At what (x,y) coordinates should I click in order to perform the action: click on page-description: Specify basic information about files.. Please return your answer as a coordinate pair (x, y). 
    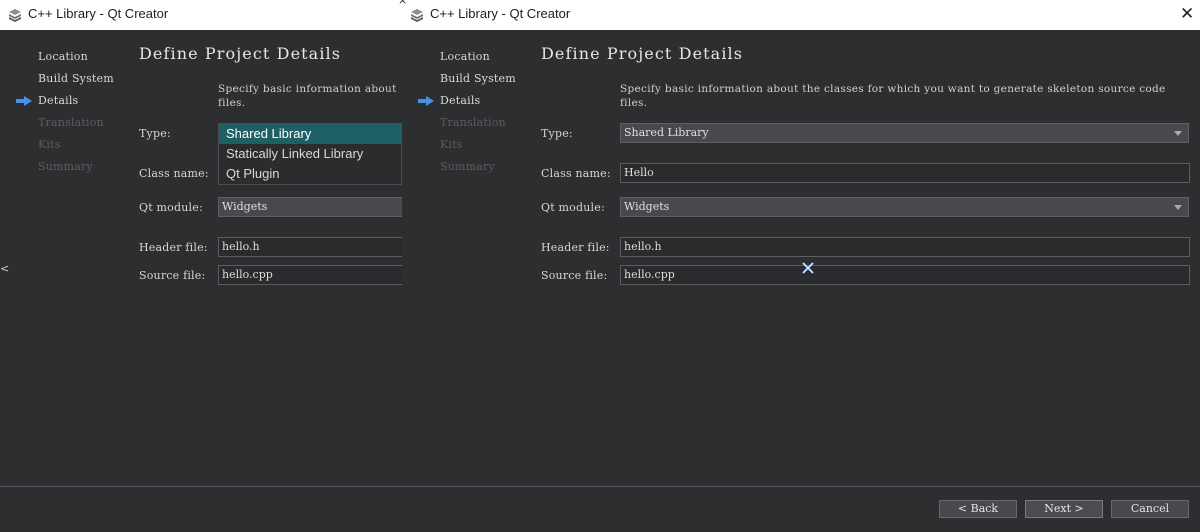
    Looking at the image, I should click on (307, 96).